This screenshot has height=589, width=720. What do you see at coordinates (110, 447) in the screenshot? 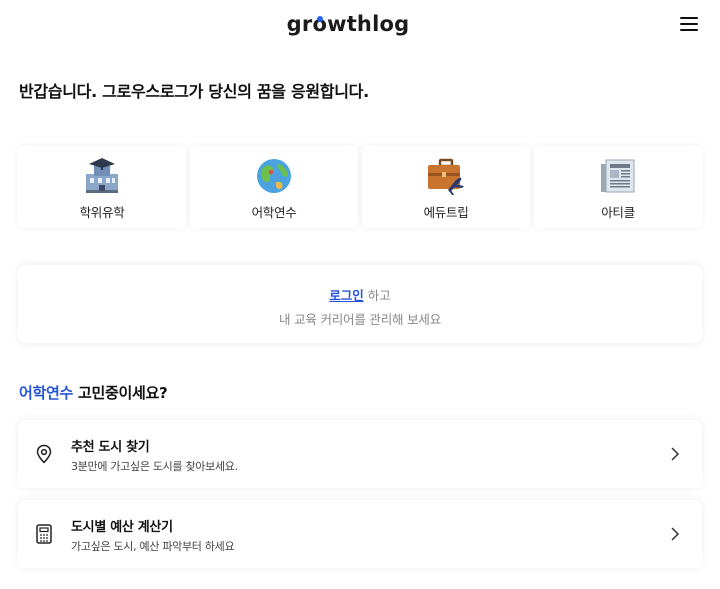
I see `item-title: 추천 도시 찾기` at bounding box center [110, 447].